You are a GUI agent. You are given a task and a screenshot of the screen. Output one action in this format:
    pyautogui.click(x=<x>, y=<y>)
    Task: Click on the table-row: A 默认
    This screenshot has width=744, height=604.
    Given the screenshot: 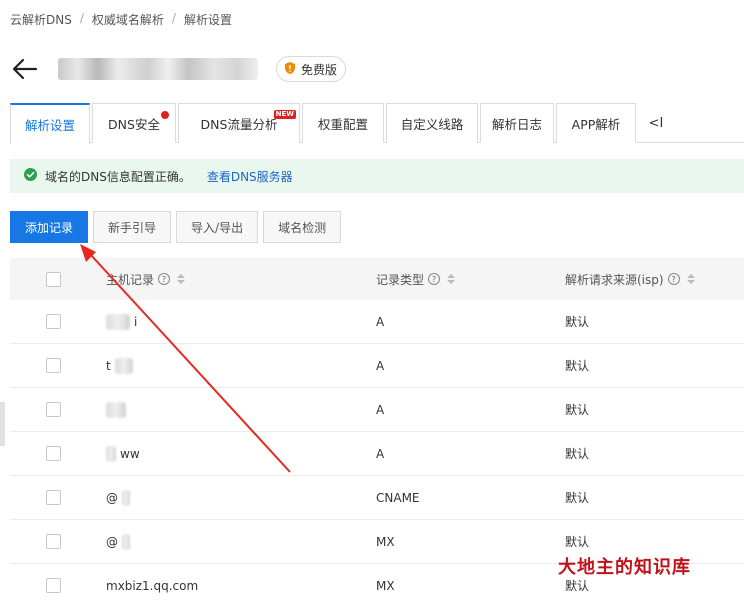 What is the action you would take?
    pyautogui.click(x=377, y=410)
    